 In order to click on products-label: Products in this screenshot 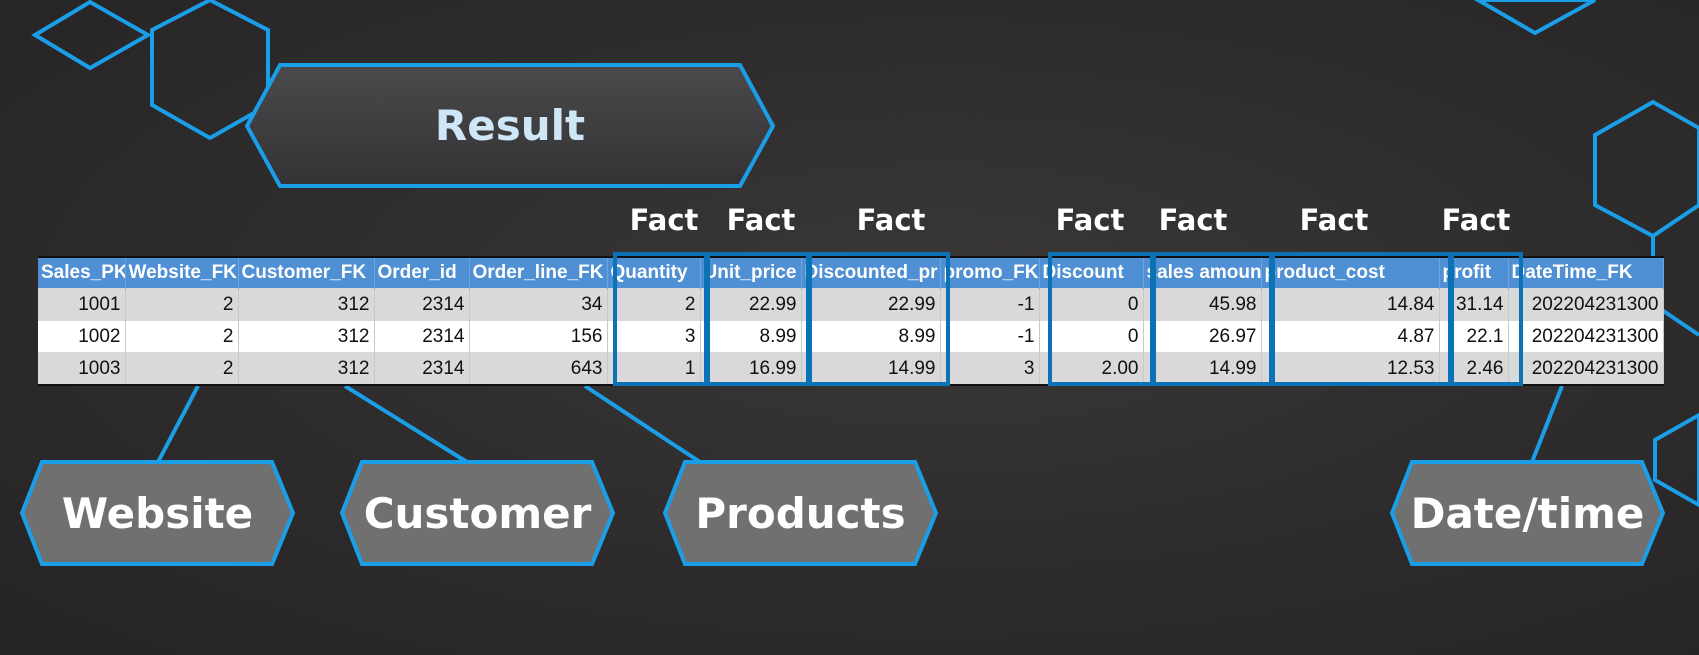, I will do `click(800, 513)`.